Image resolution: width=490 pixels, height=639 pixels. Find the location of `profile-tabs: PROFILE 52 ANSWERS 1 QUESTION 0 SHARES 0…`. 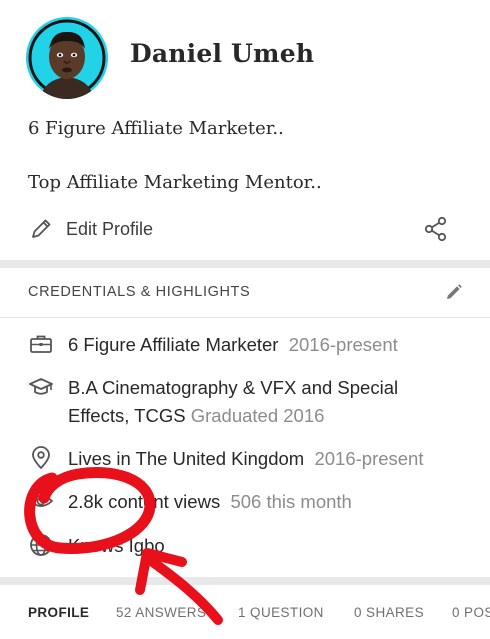

profile-tabs: PROFILE 52 ANSWERS 1 QUESTION 0 SHARES 0… is located at coordinates (245, 612).